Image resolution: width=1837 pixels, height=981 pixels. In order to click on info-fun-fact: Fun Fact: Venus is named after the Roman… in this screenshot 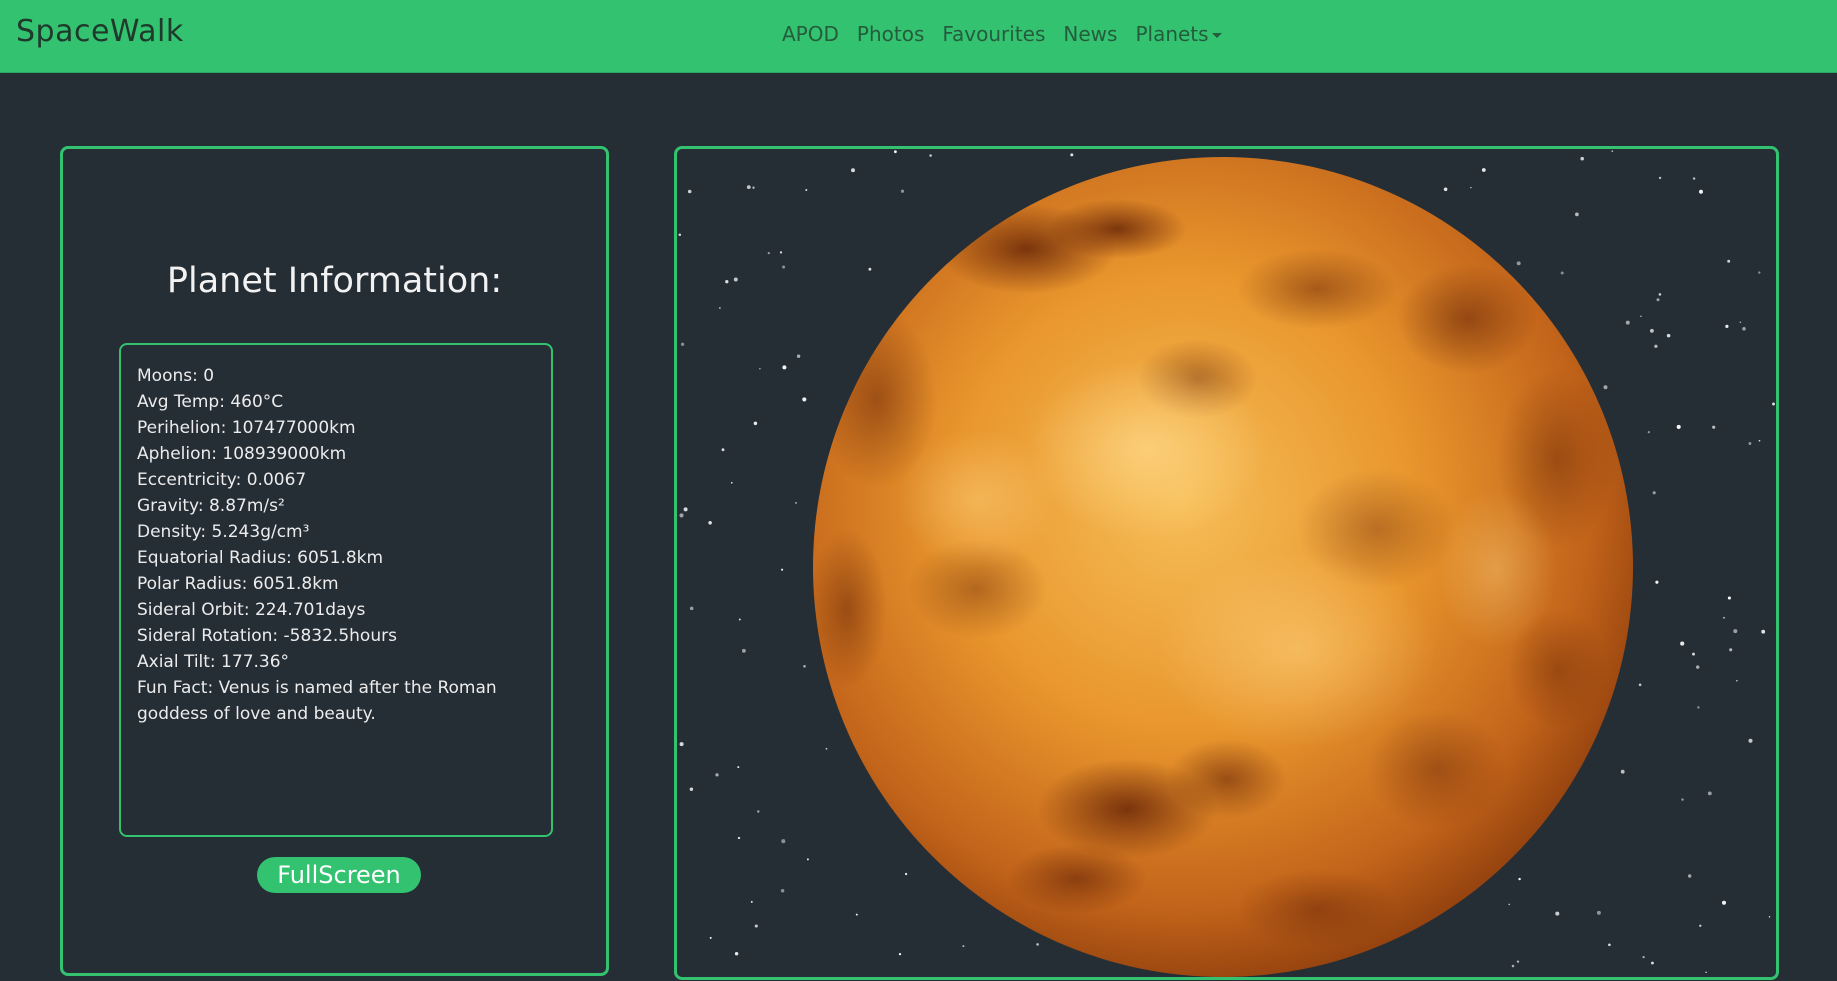, I will do `click(317, 701)`.